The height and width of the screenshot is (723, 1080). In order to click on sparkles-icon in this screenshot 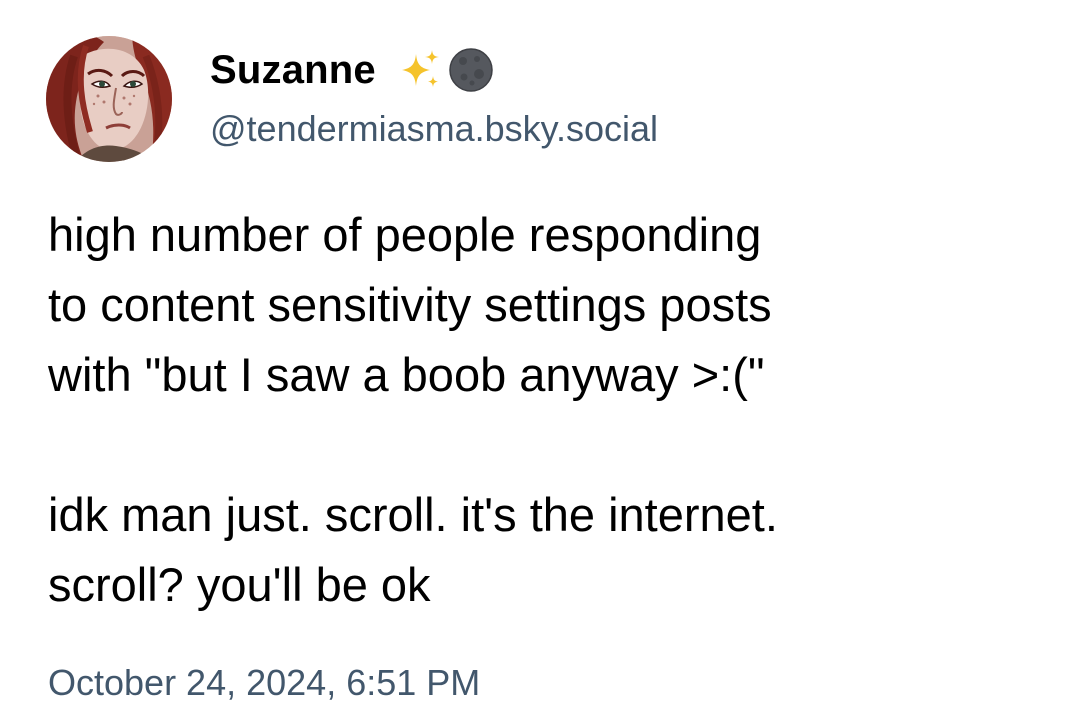, I will do `click(420, 68)`.